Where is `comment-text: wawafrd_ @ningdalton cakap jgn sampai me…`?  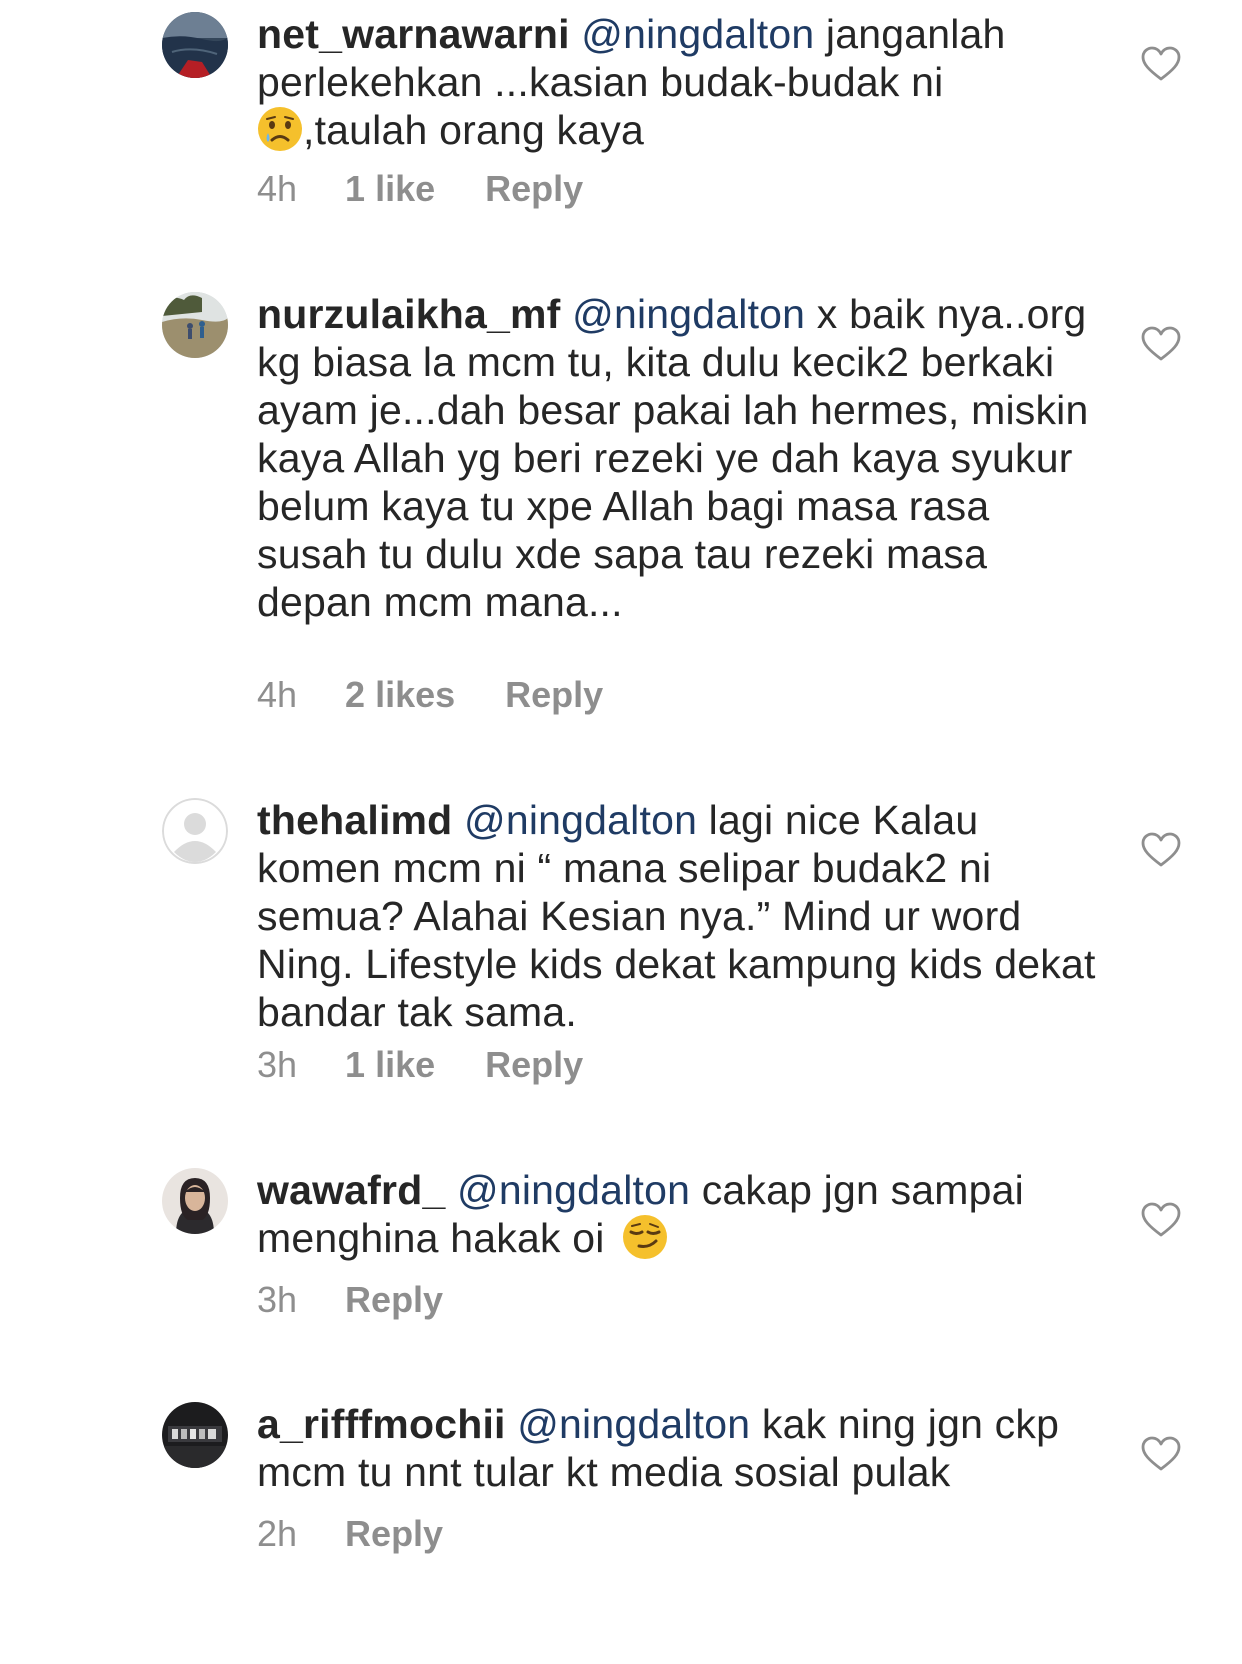
comment-text: wawafrd_ @ningdalton cakap jgn sampai me… is located at coordinates (677, 1214).